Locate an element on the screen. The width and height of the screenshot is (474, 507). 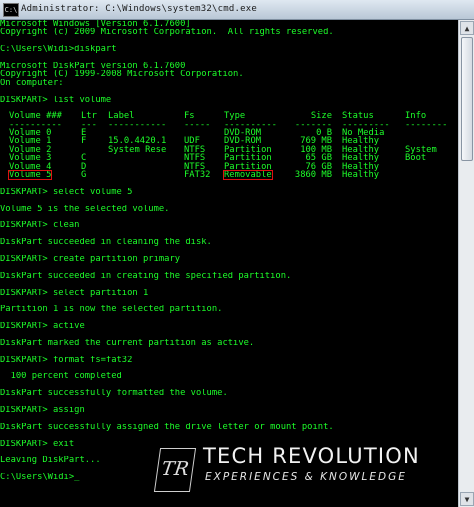
scroll-down-icon: ▼ is located at coordinates (467, 499).